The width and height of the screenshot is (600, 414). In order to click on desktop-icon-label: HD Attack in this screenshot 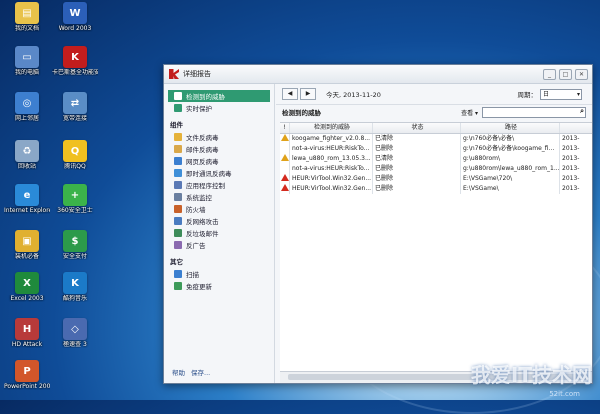, I will do `click(27, 344)`.